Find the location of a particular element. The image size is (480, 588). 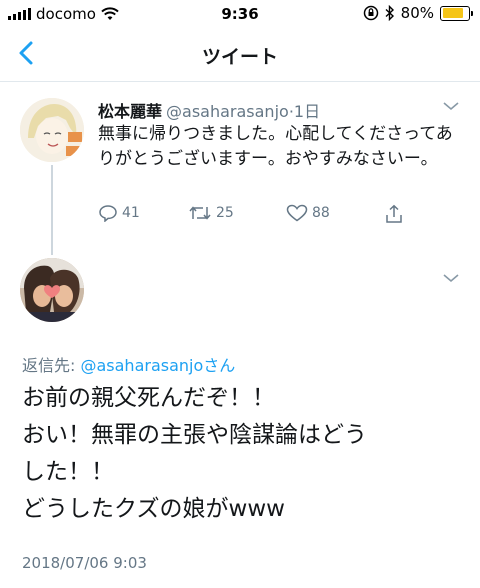

bluetooth-icon is located at coordinates (389, 13).